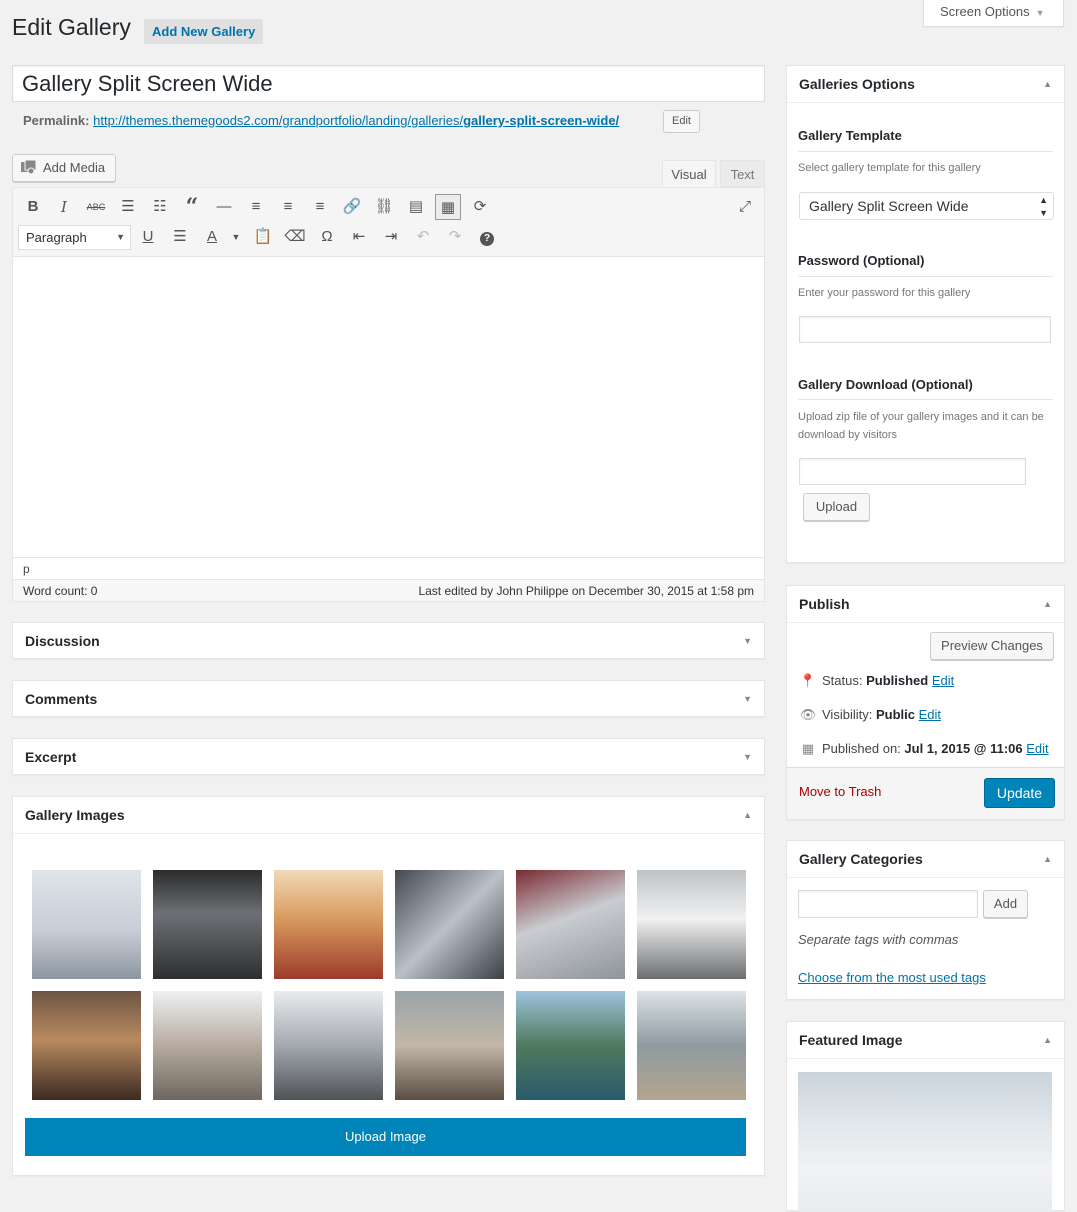 The image size is (1077, 1212). Describe the element at coordinates (423, 237) in the screenshot. I see `undo-icon: ↶` at that location.